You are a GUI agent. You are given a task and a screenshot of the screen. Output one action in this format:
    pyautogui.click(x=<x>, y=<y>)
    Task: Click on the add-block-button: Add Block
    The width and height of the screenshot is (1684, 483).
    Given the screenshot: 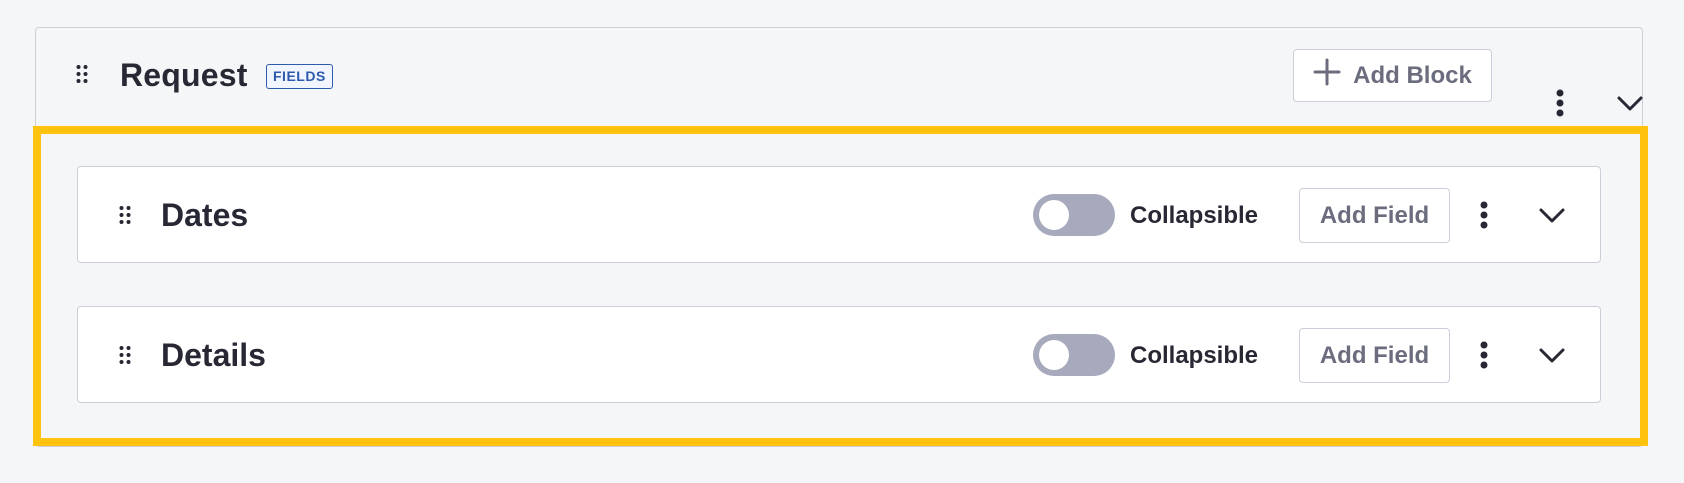 What is the action you would take?
    pyautogui.click(x=1392, y=75)
    